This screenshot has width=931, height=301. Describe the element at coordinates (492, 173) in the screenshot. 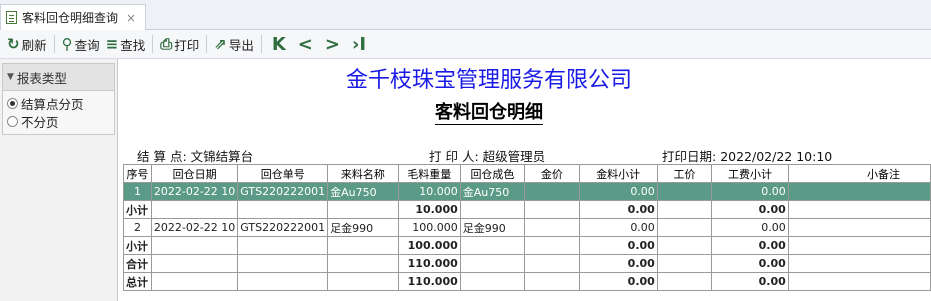

I see `column-header: 回仓成色` at that location.